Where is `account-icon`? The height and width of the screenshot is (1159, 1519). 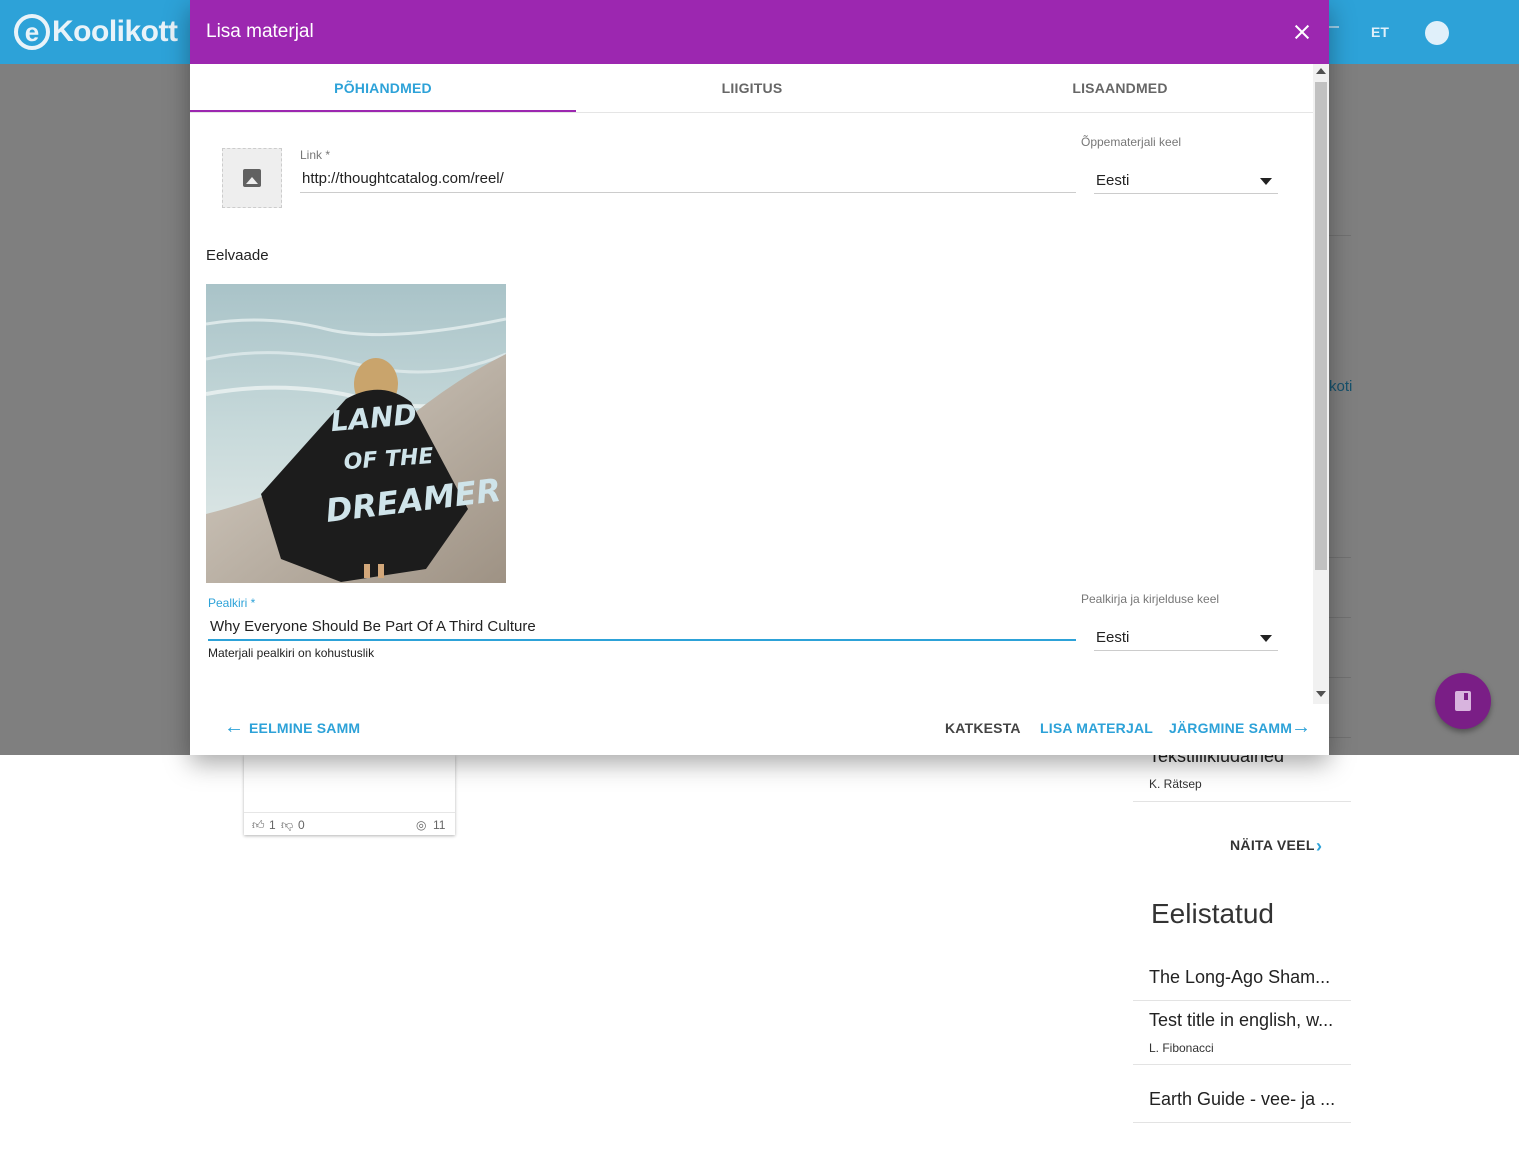 account-icon is located at coordinates (1437, 33).